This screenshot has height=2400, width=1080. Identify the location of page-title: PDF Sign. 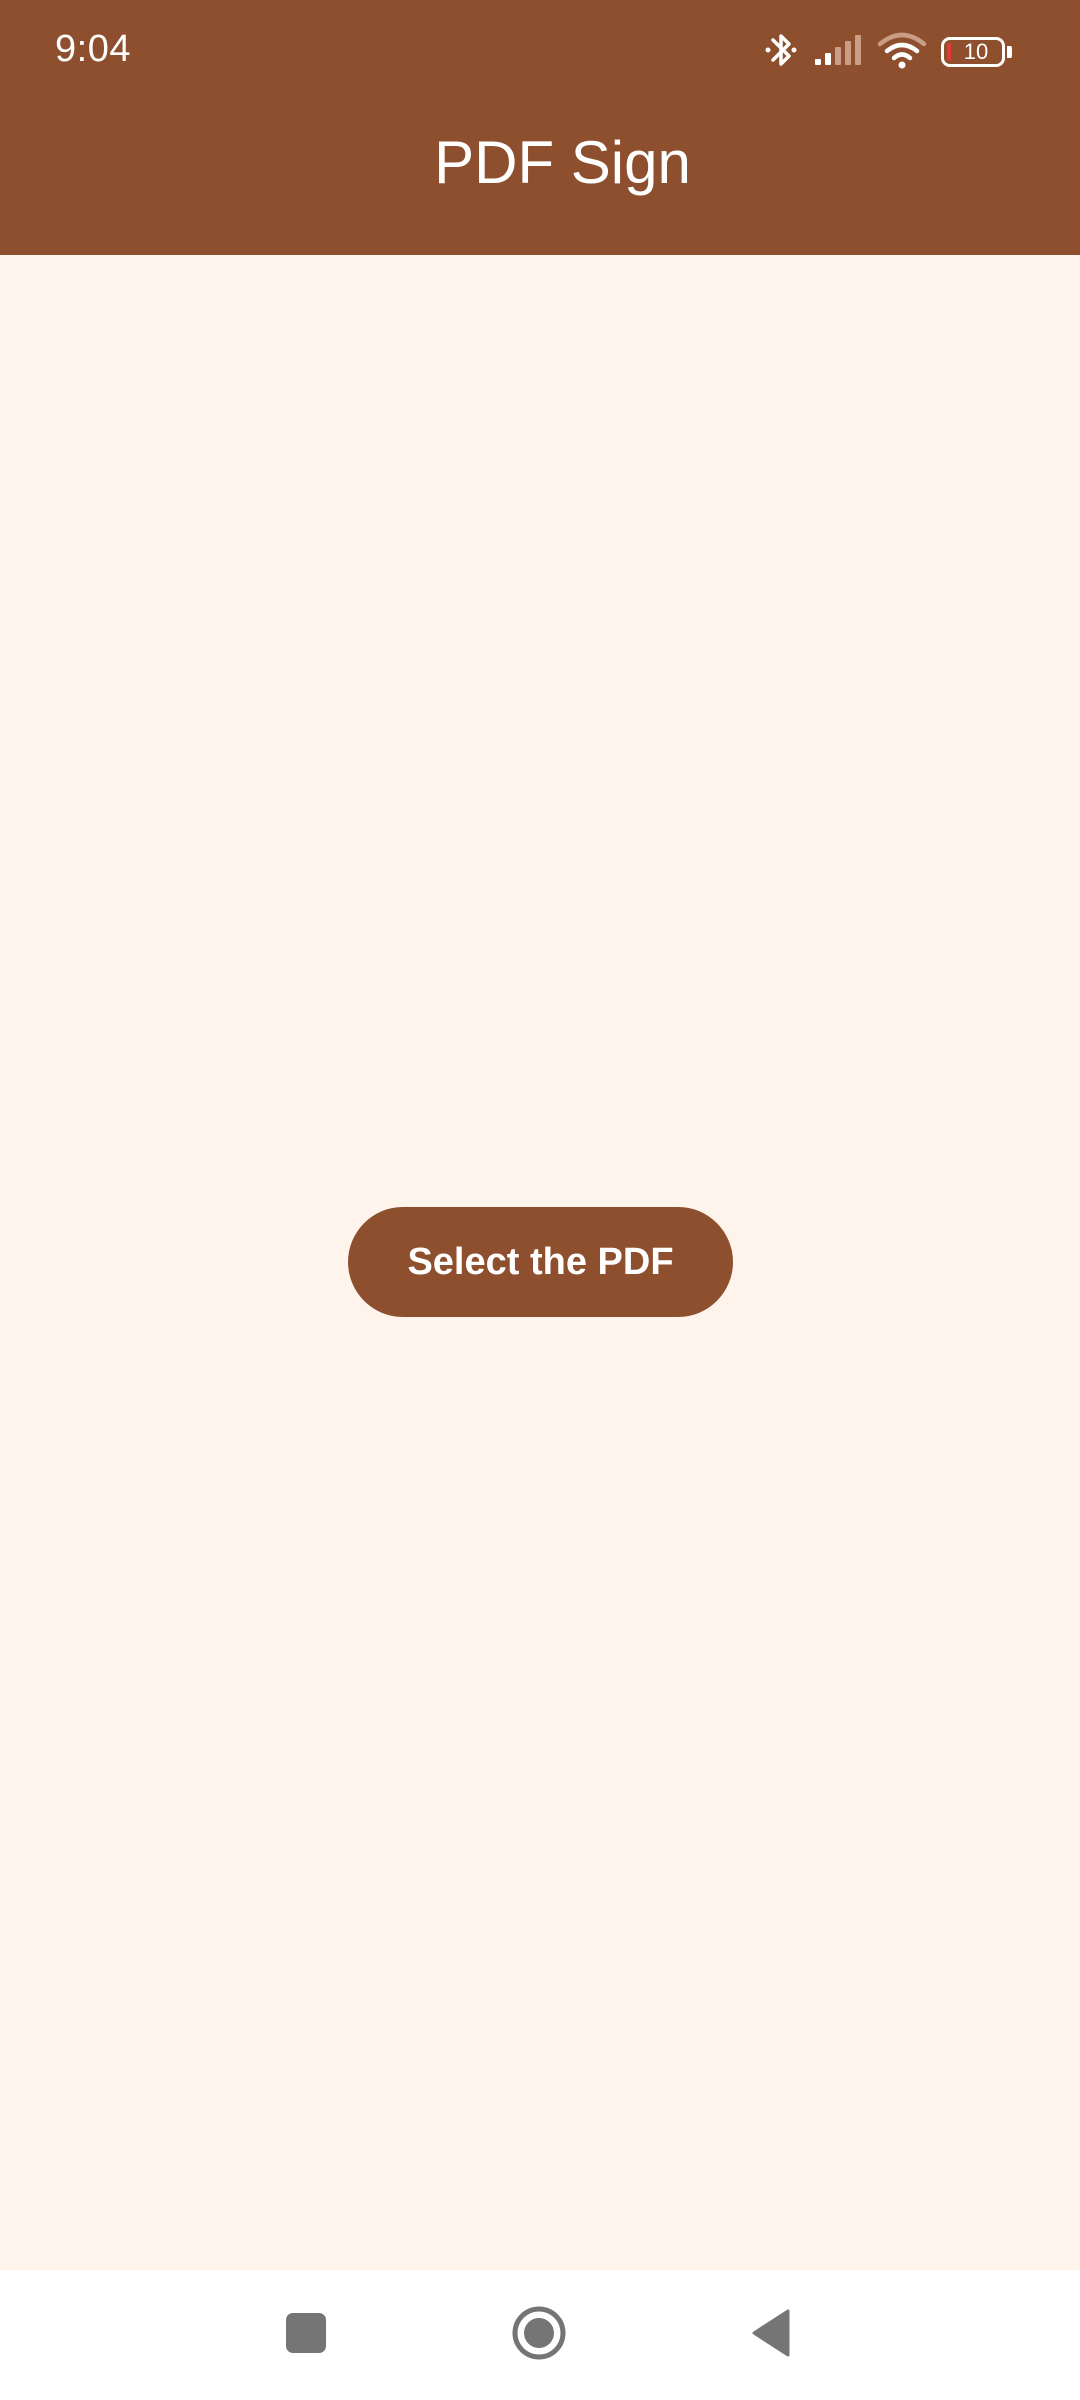
(562, 162).